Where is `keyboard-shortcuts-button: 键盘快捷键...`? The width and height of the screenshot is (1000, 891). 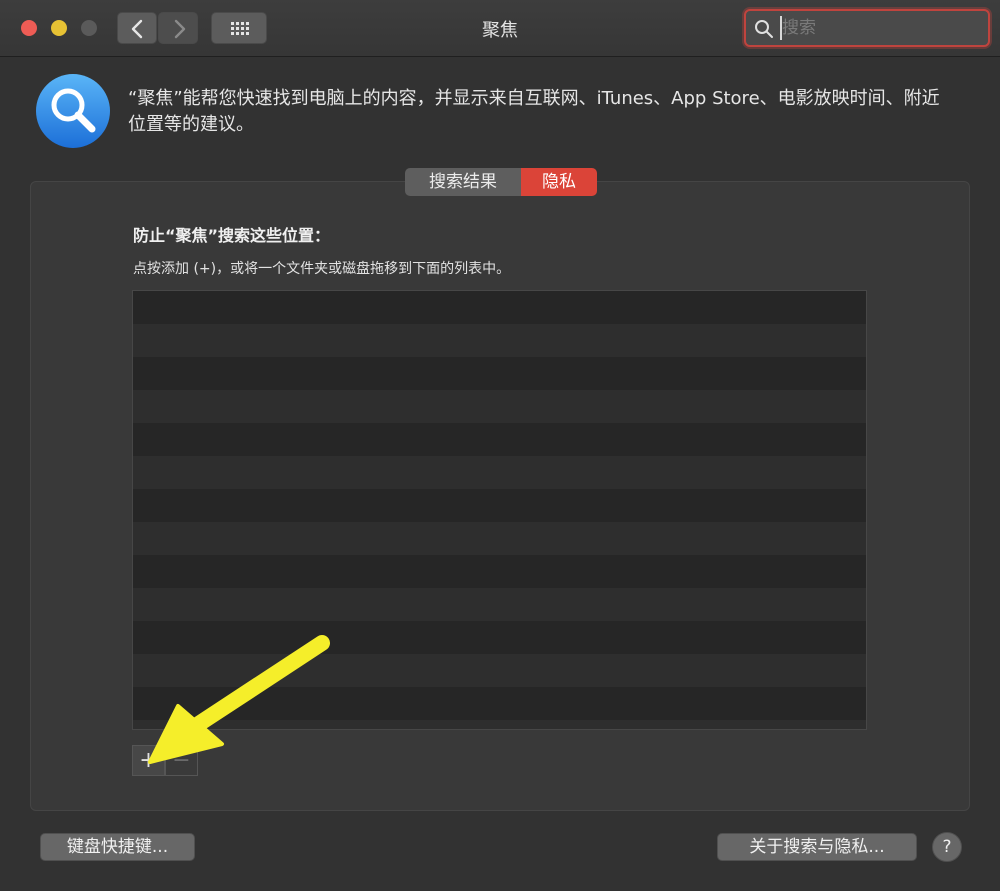 keyboard-shortcuts-button: 键盘快捷键... is located at coordinates (117, 847).